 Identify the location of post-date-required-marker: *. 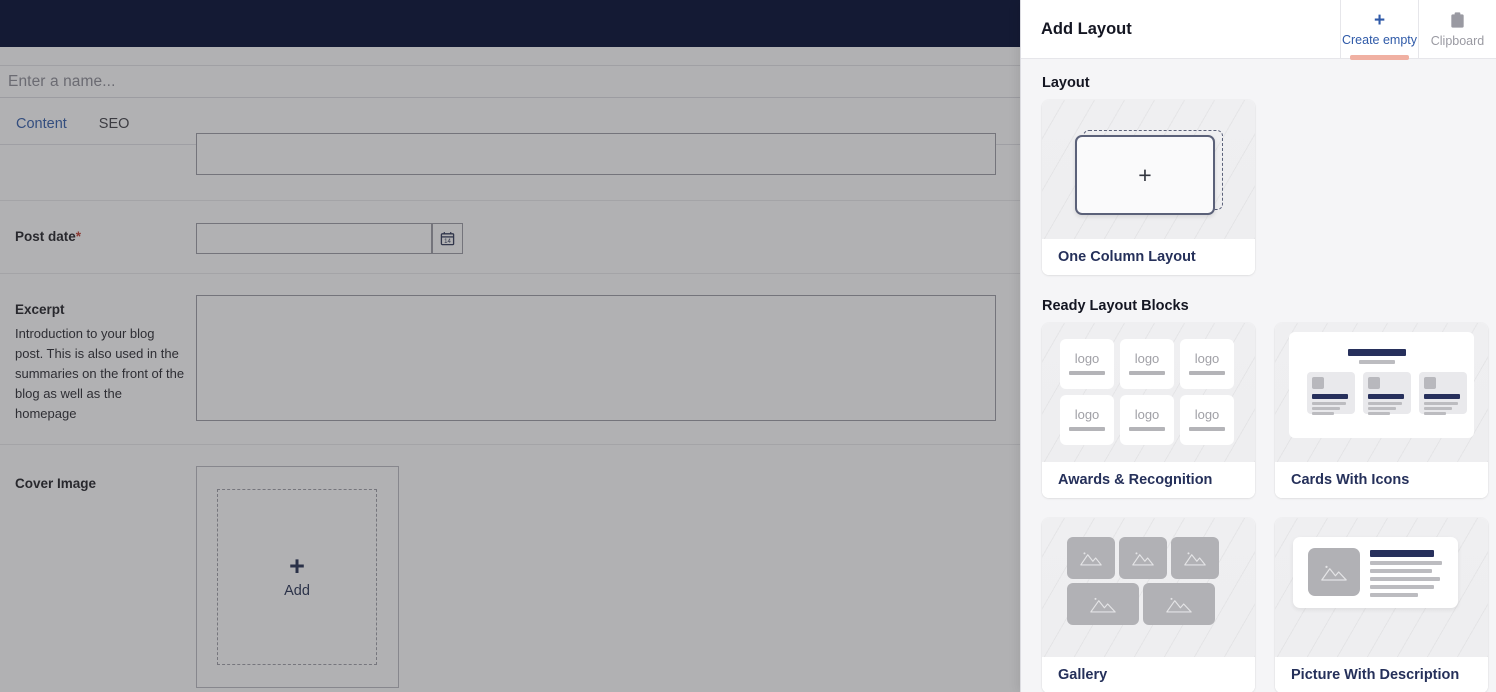
(78, 236).